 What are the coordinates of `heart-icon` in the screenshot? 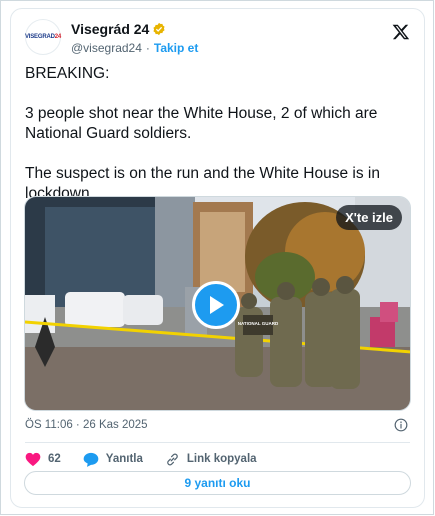 It's located at (33, 459).